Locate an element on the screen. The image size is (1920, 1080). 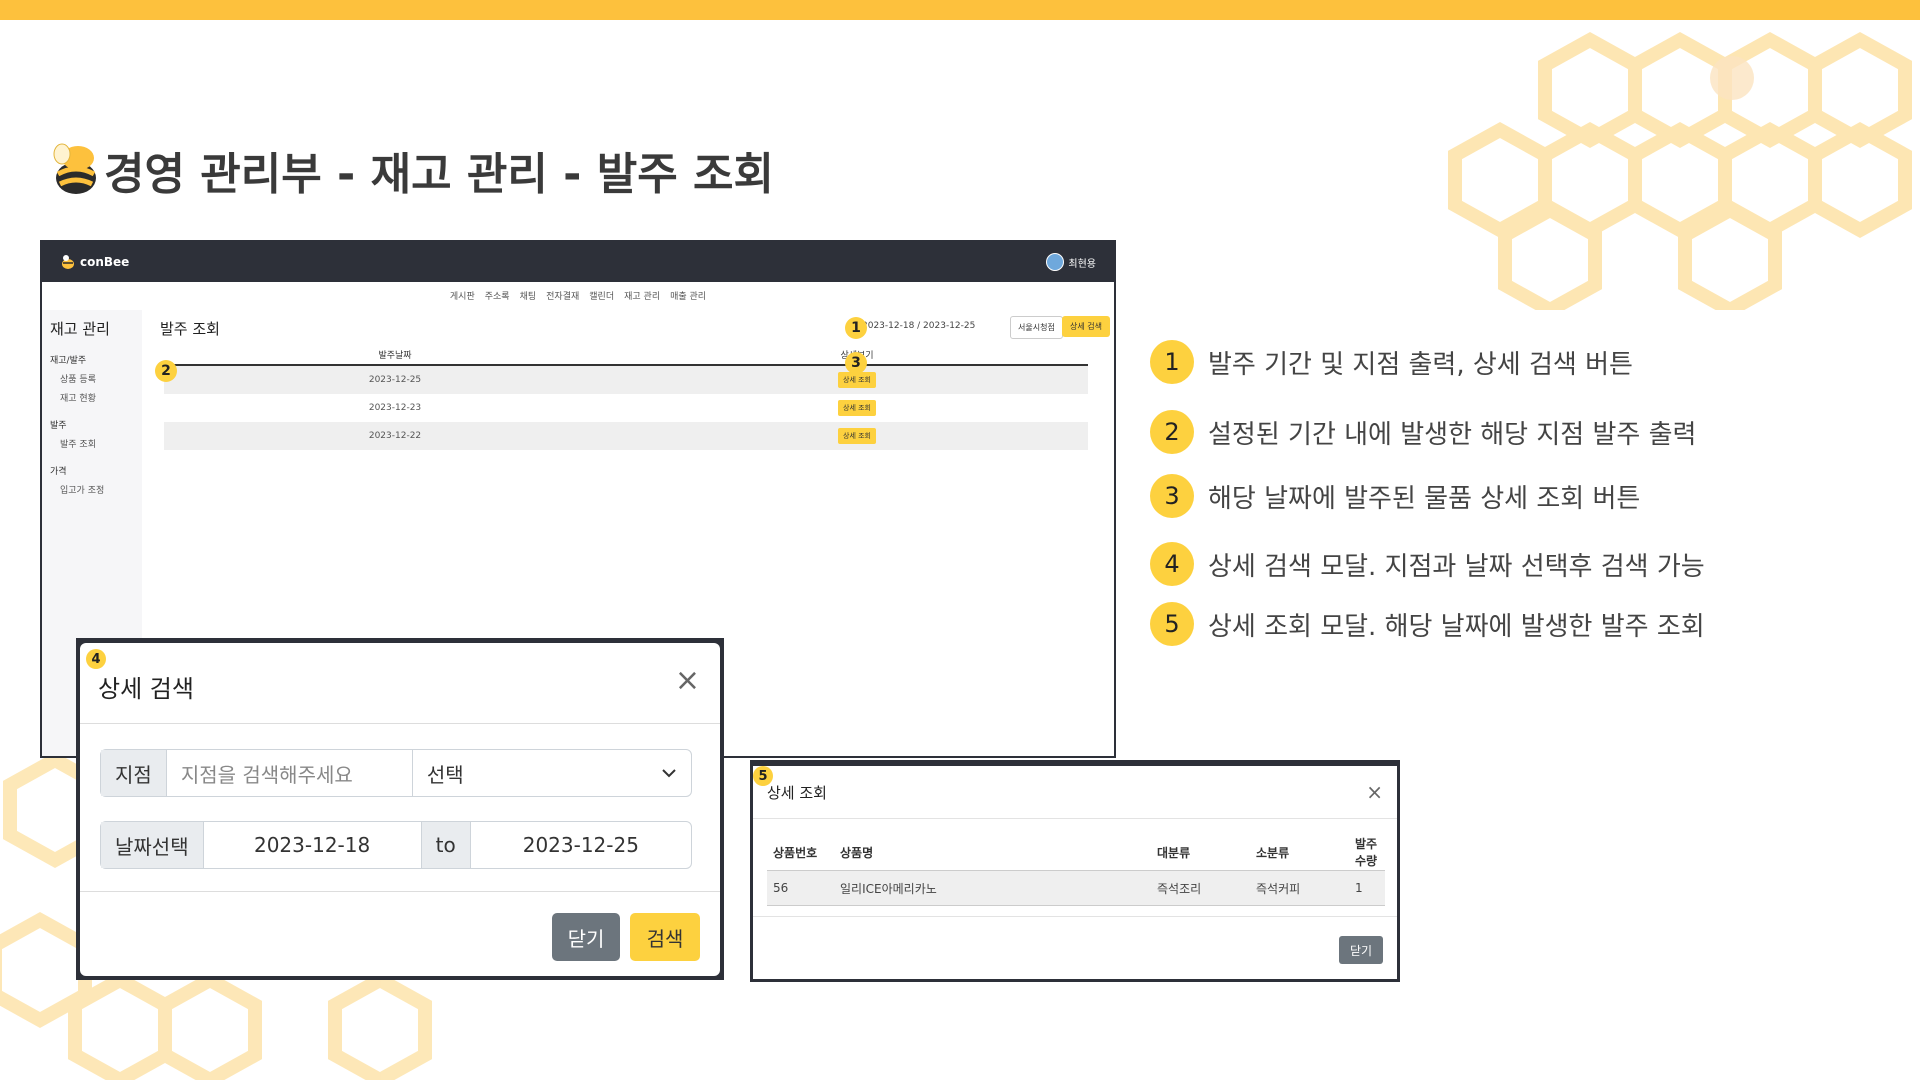
legend-number: 1 is located at coordinates (1172, 362).